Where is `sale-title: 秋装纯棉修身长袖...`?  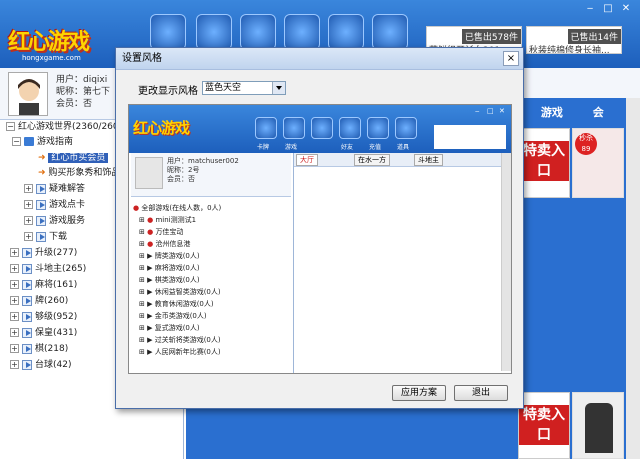 sale-title: 秋装纯棉修身长袖... is located at coordinates (569, 50).